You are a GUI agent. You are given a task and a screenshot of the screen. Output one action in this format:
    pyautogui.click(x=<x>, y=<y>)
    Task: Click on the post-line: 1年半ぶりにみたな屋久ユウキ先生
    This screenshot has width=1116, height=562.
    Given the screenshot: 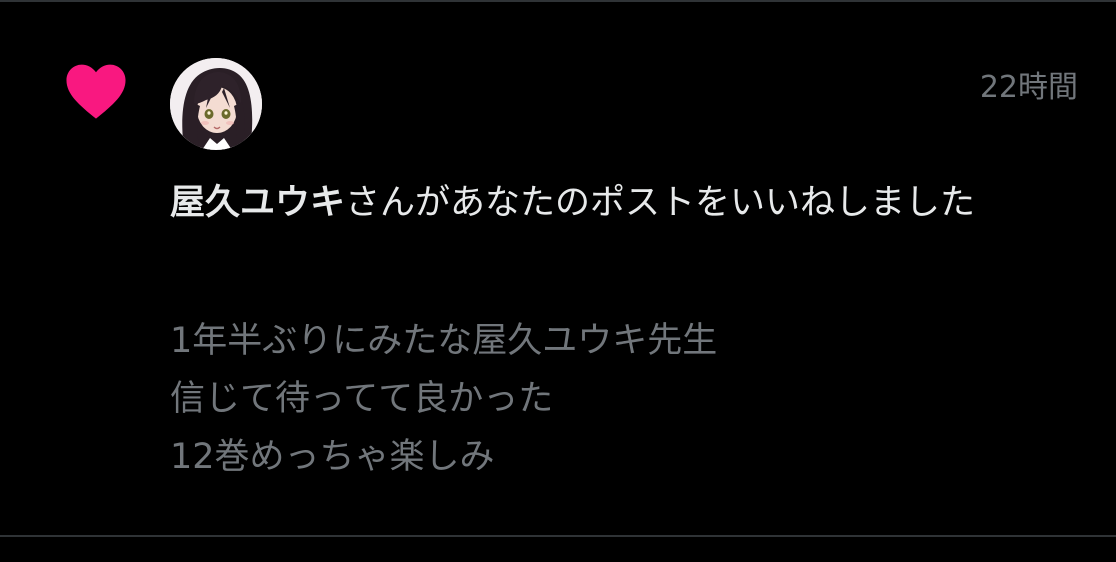 What is the action you would take?
    pyautogui.click(x=444, y=341)
    